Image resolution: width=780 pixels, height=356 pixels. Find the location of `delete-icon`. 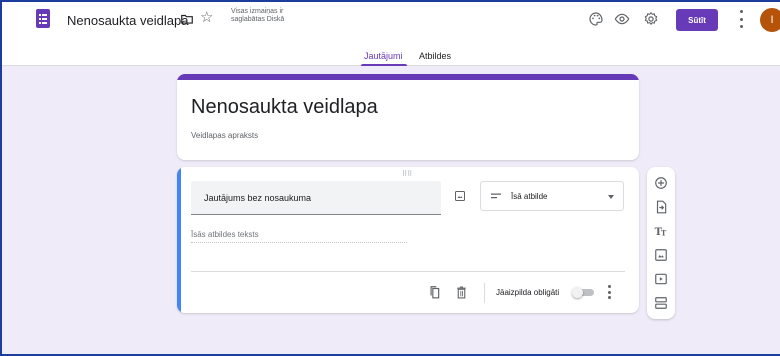

delete-icon is located at coordinates (461, 292).